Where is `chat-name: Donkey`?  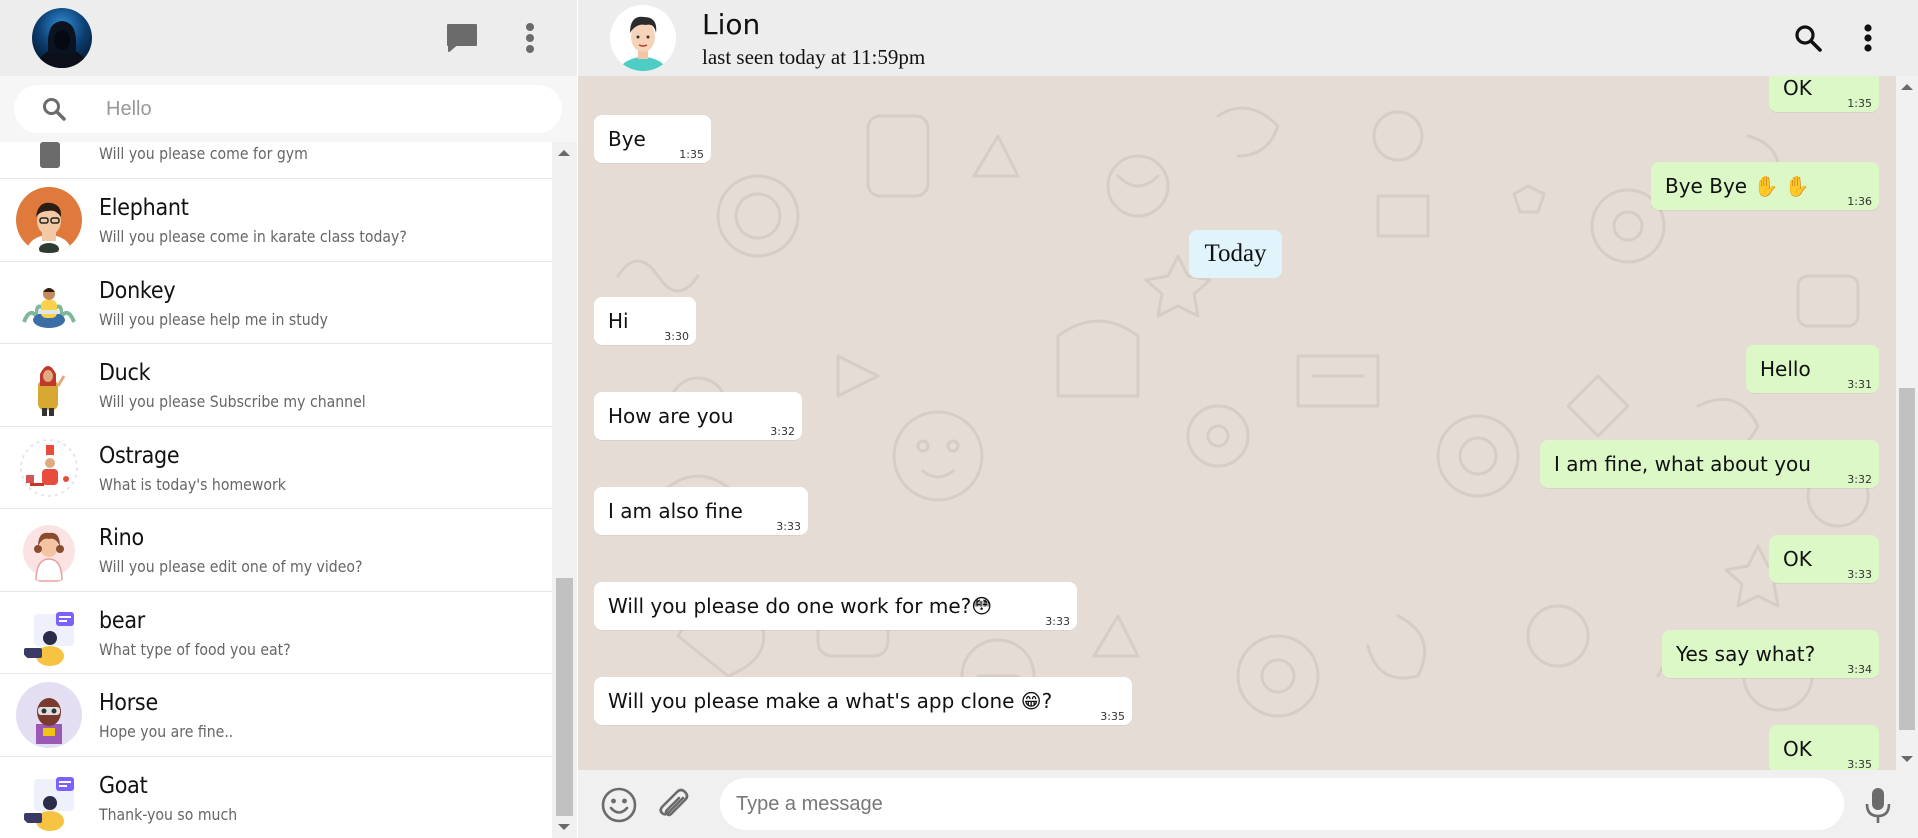
chat-name: Donkey is located at coordinates (137, 290).